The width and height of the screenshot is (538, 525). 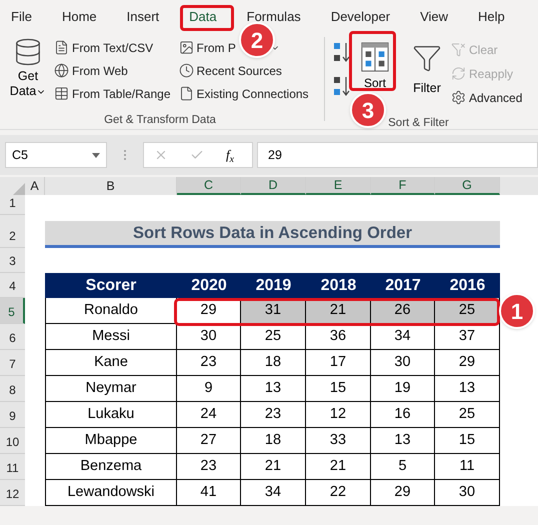 I want to click on column-header: A, so click(x=35, y=186).